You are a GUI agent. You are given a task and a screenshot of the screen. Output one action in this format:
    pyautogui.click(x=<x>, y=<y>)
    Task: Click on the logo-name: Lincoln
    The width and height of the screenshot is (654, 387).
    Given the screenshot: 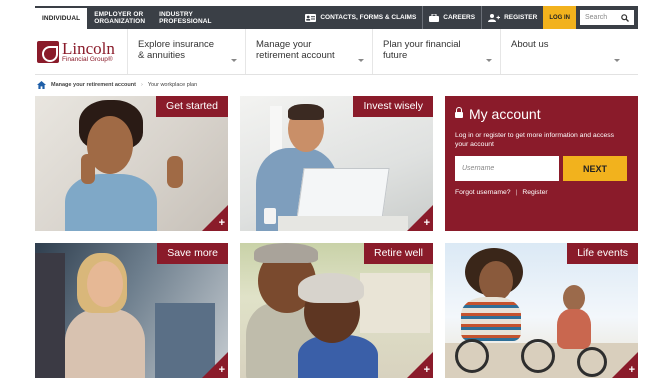 What is the action you would take?
    pyautogui.click(x=88, y=48)
    